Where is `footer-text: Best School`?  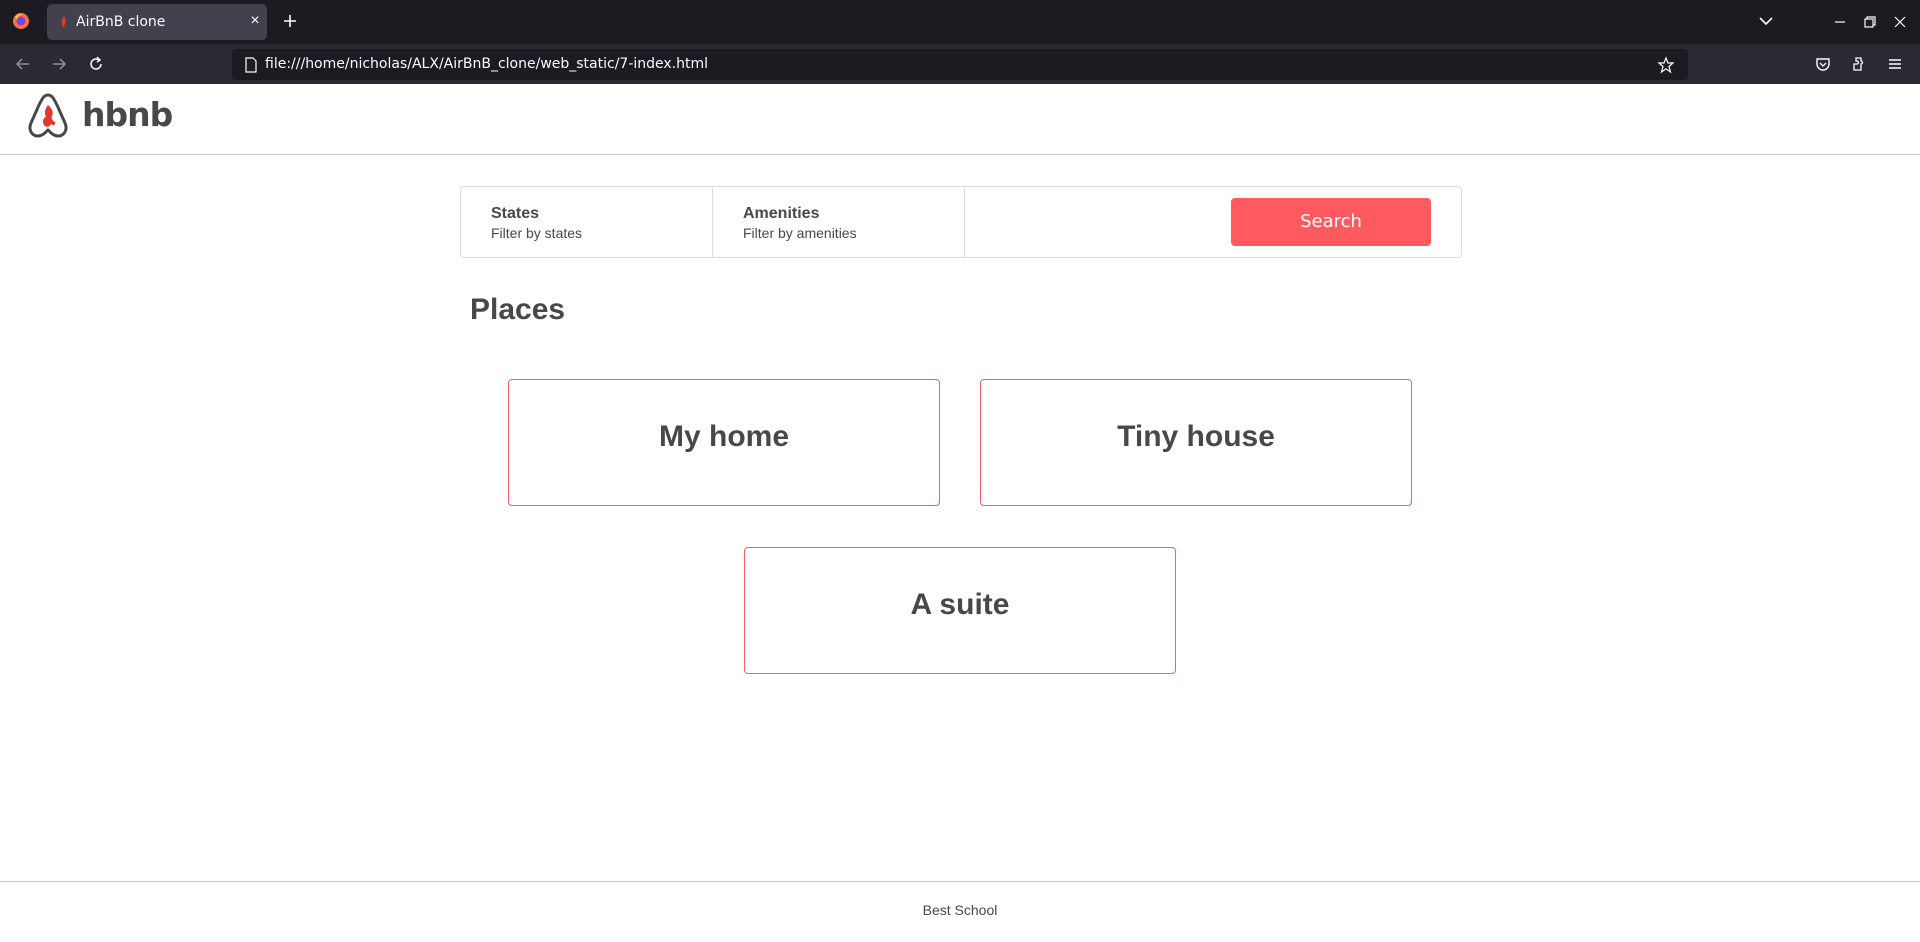
footer-text: Best School is located at coordinates (960, 910).